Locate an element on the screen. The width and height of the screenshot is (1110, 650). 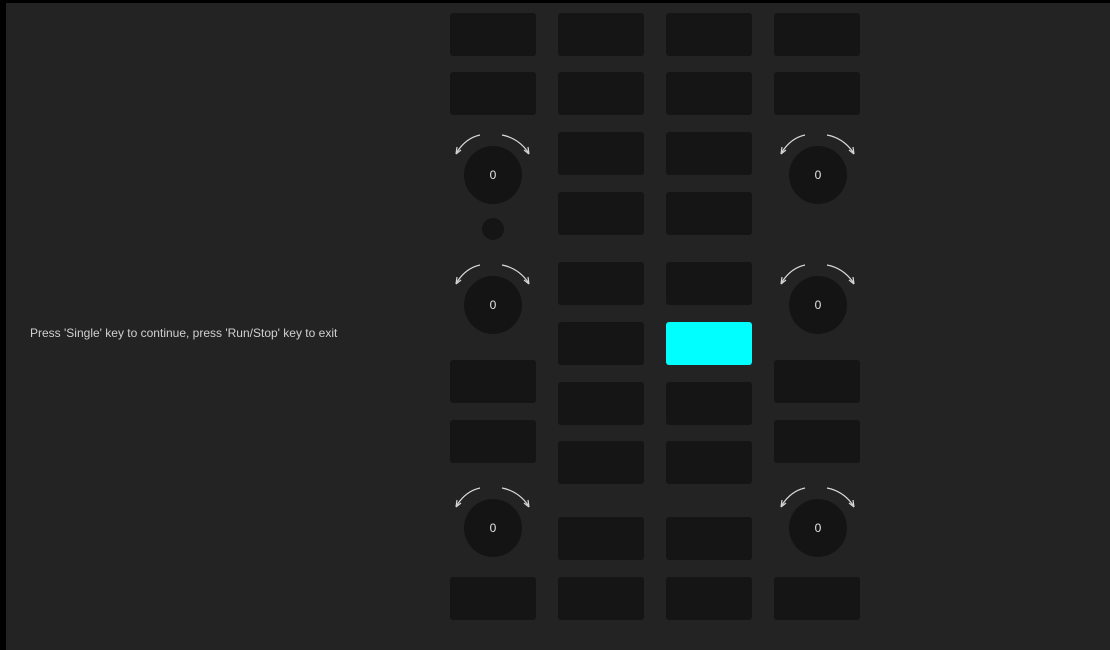
knob-left-bottom: 0 is located at coordinates (492, 531).